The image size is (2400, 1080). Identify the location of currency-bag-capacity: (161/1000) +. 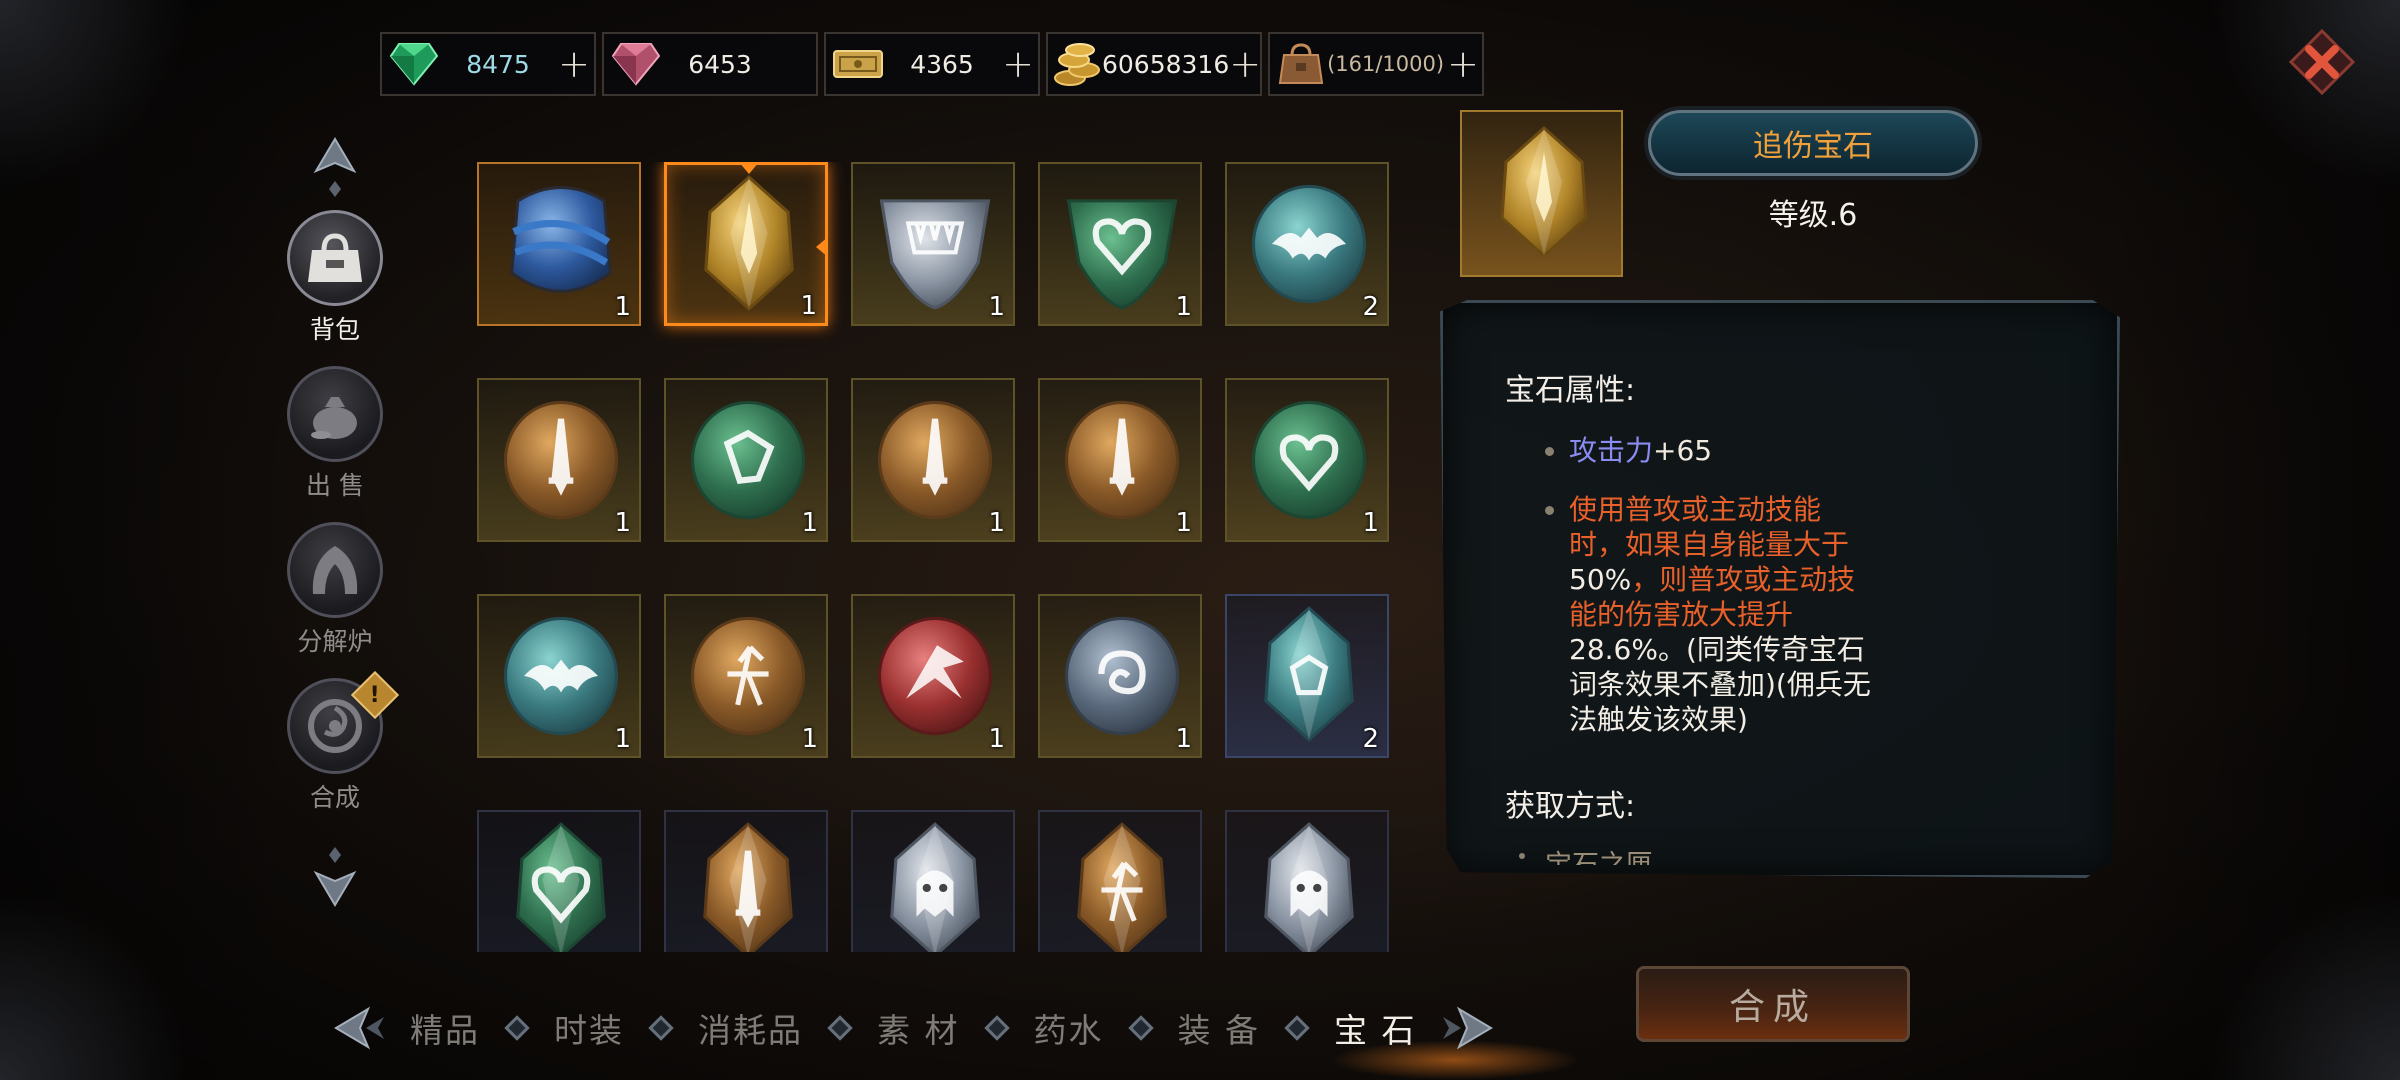
(1376, 64).